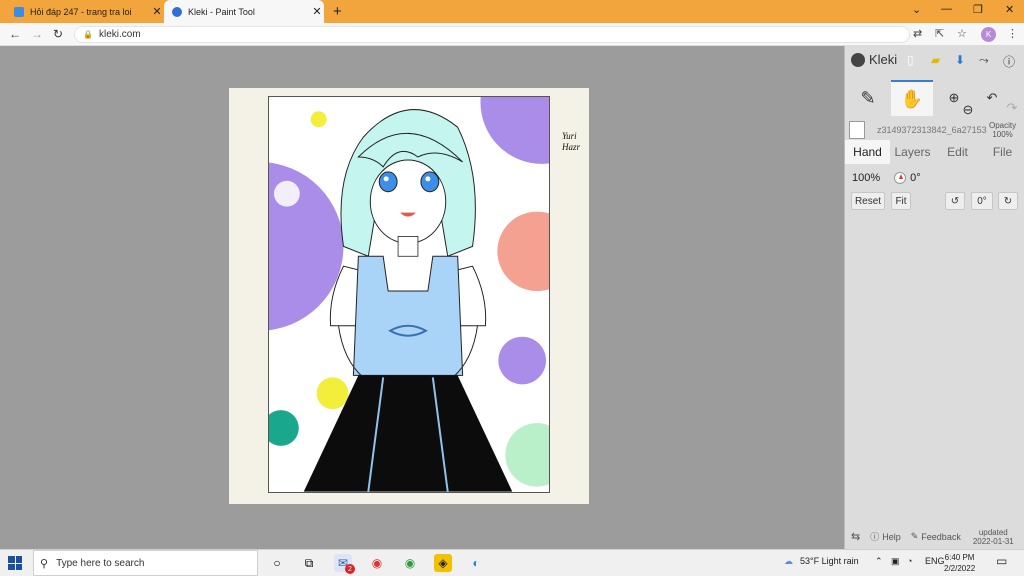  Describe the element at coordinates (912, 98) in the screenshot. I see `hand-tool-button: ✋` at that location.